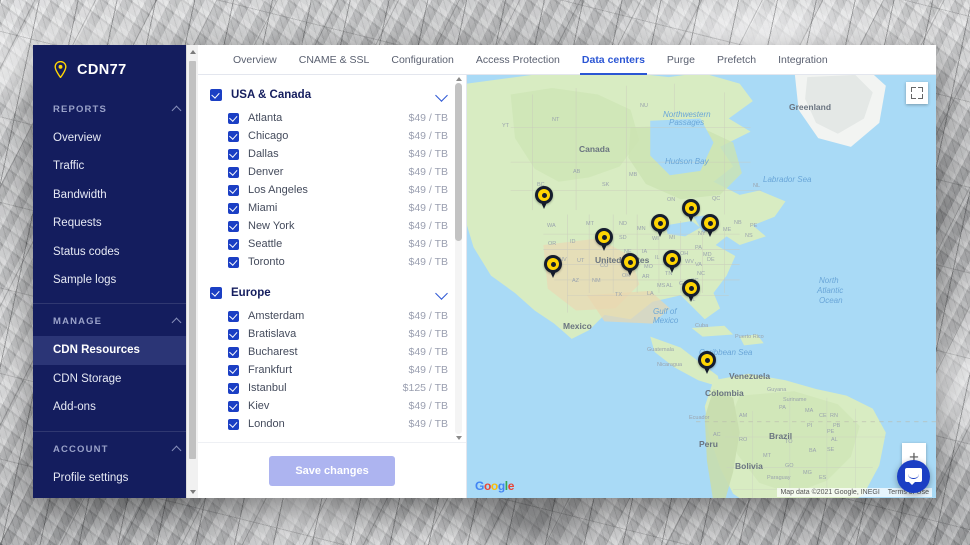 This screenshot has height=545, width=970. What do you see at coordinates (749, 337) in the screenshot?
I see `map-label: Puerto Rico` at bounding box center [749, 337].